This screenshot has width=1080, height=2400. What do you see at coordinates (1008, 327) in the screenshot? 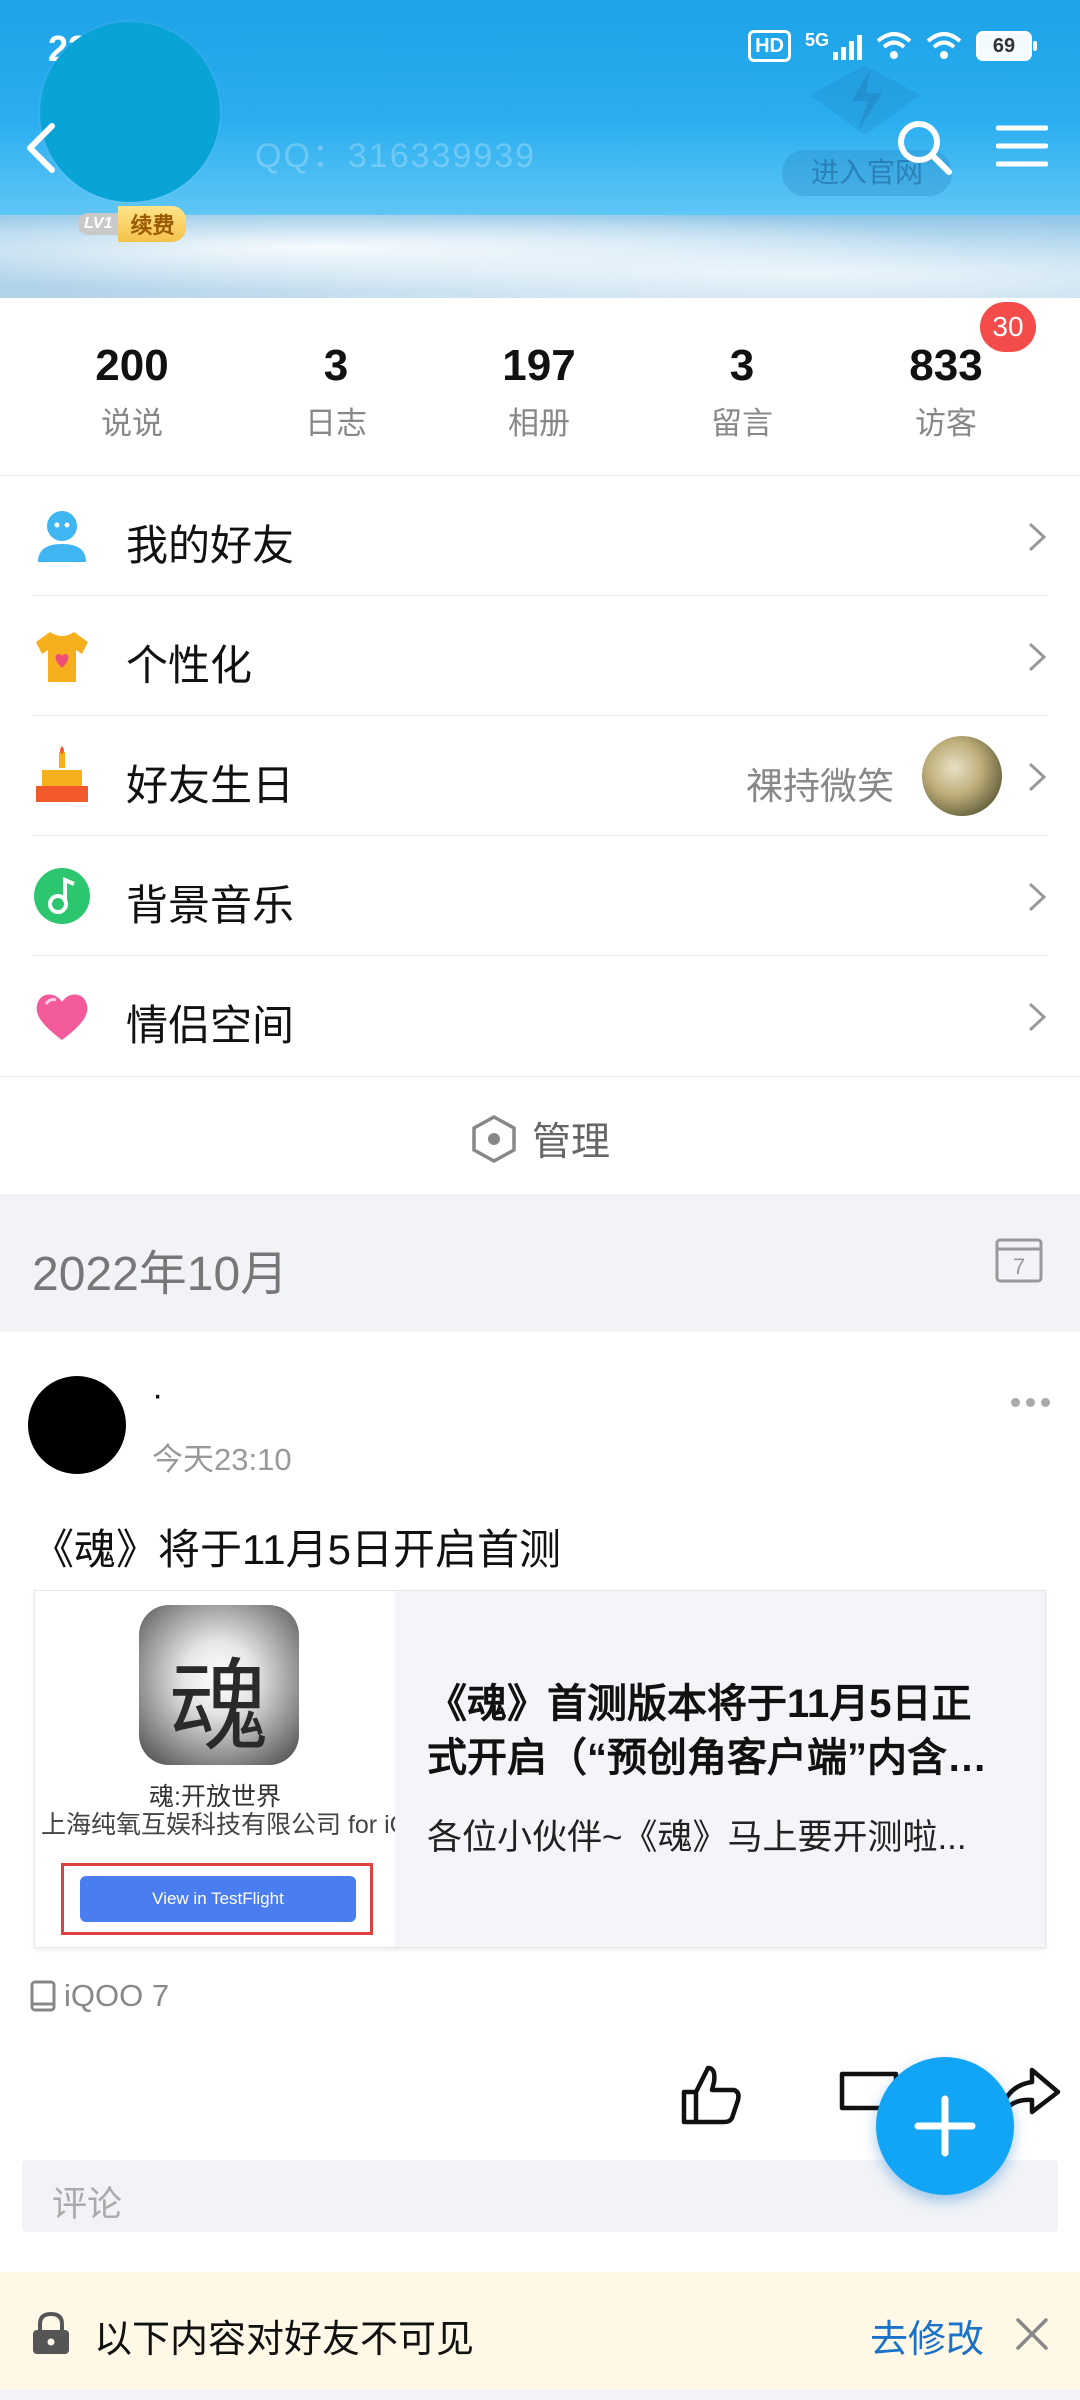
I see `visitor-count-badge: 30` at bounding box center [1008, 327].